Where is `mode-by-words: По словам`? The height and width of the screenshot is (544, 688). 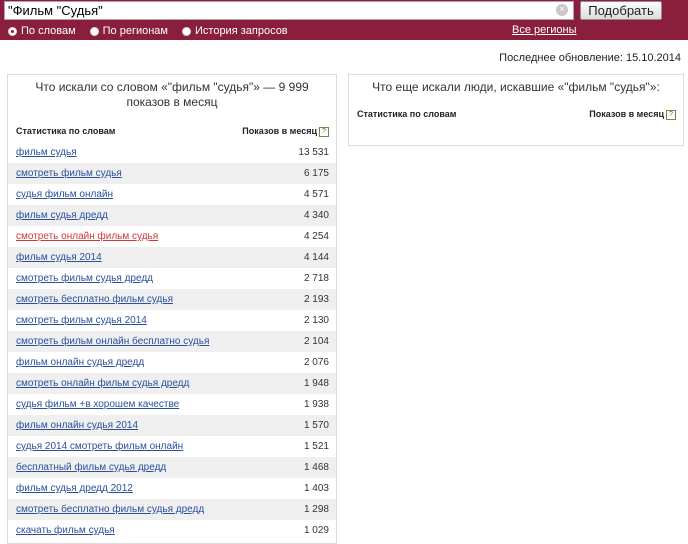 mode-by-words: По словам is located at coordinates (42, 31).